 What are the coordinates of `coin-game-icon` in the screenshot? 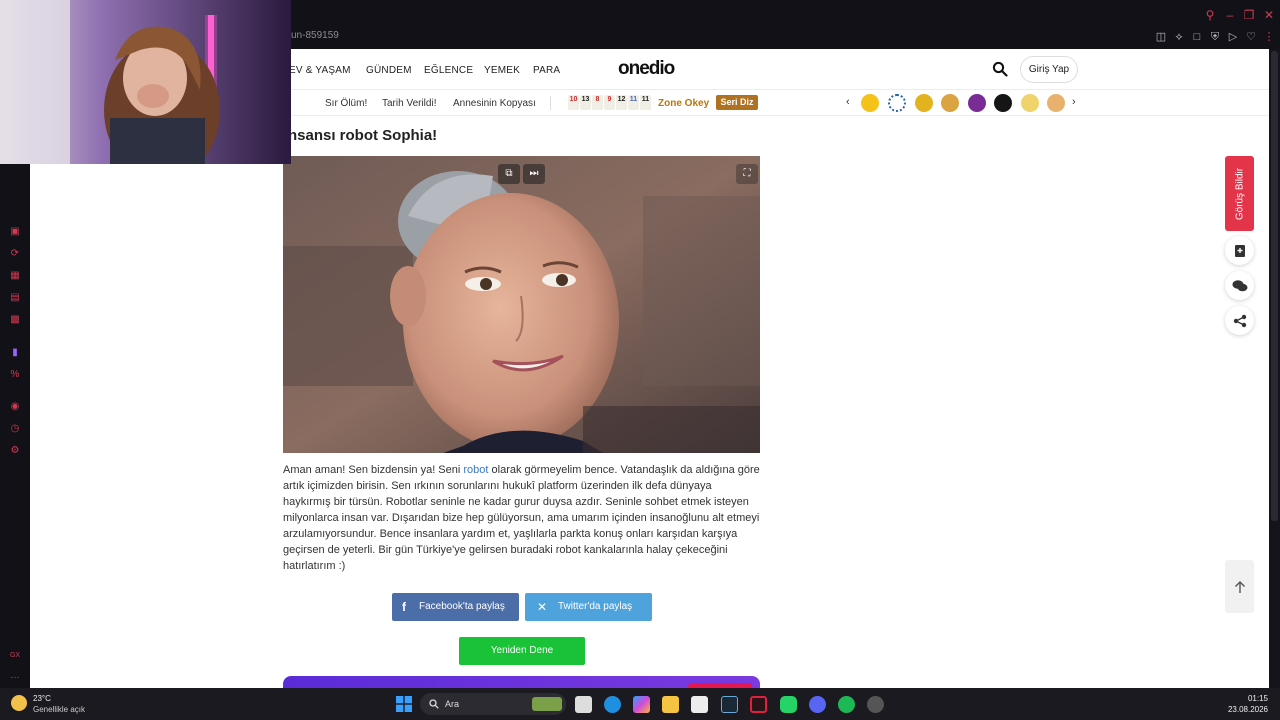 It's located at (950, 103).